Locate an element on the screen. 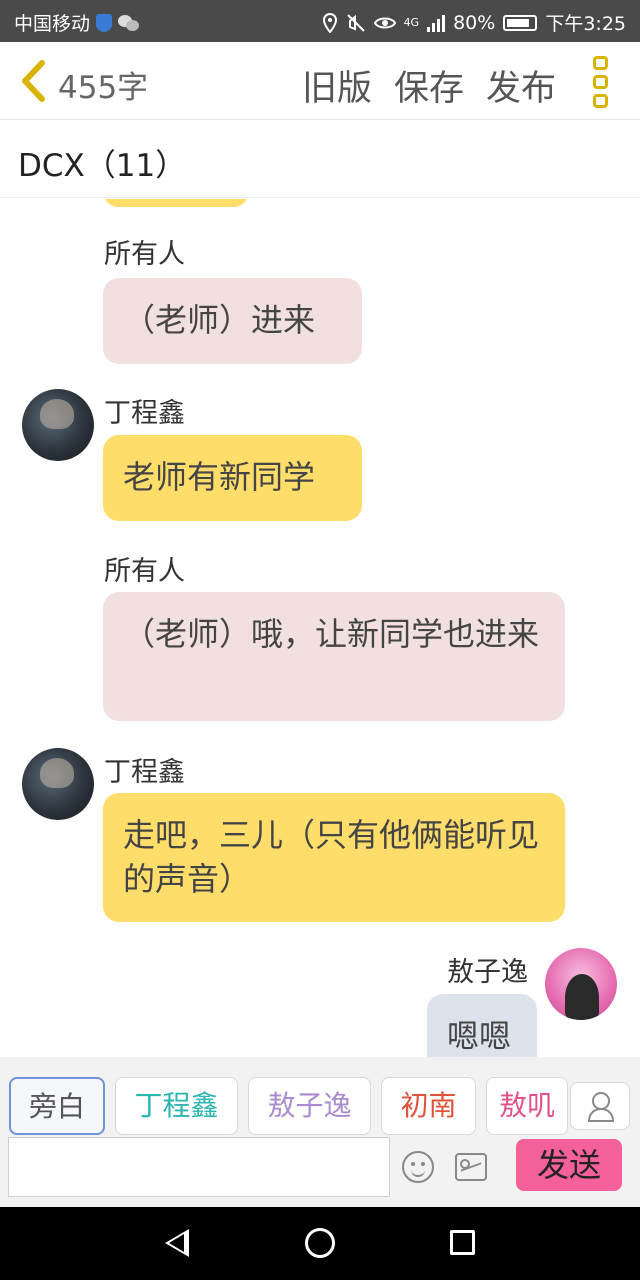 This screenshot has height=1280, width=640. clock: 下午3:25 is located at coordinates (585, 24).